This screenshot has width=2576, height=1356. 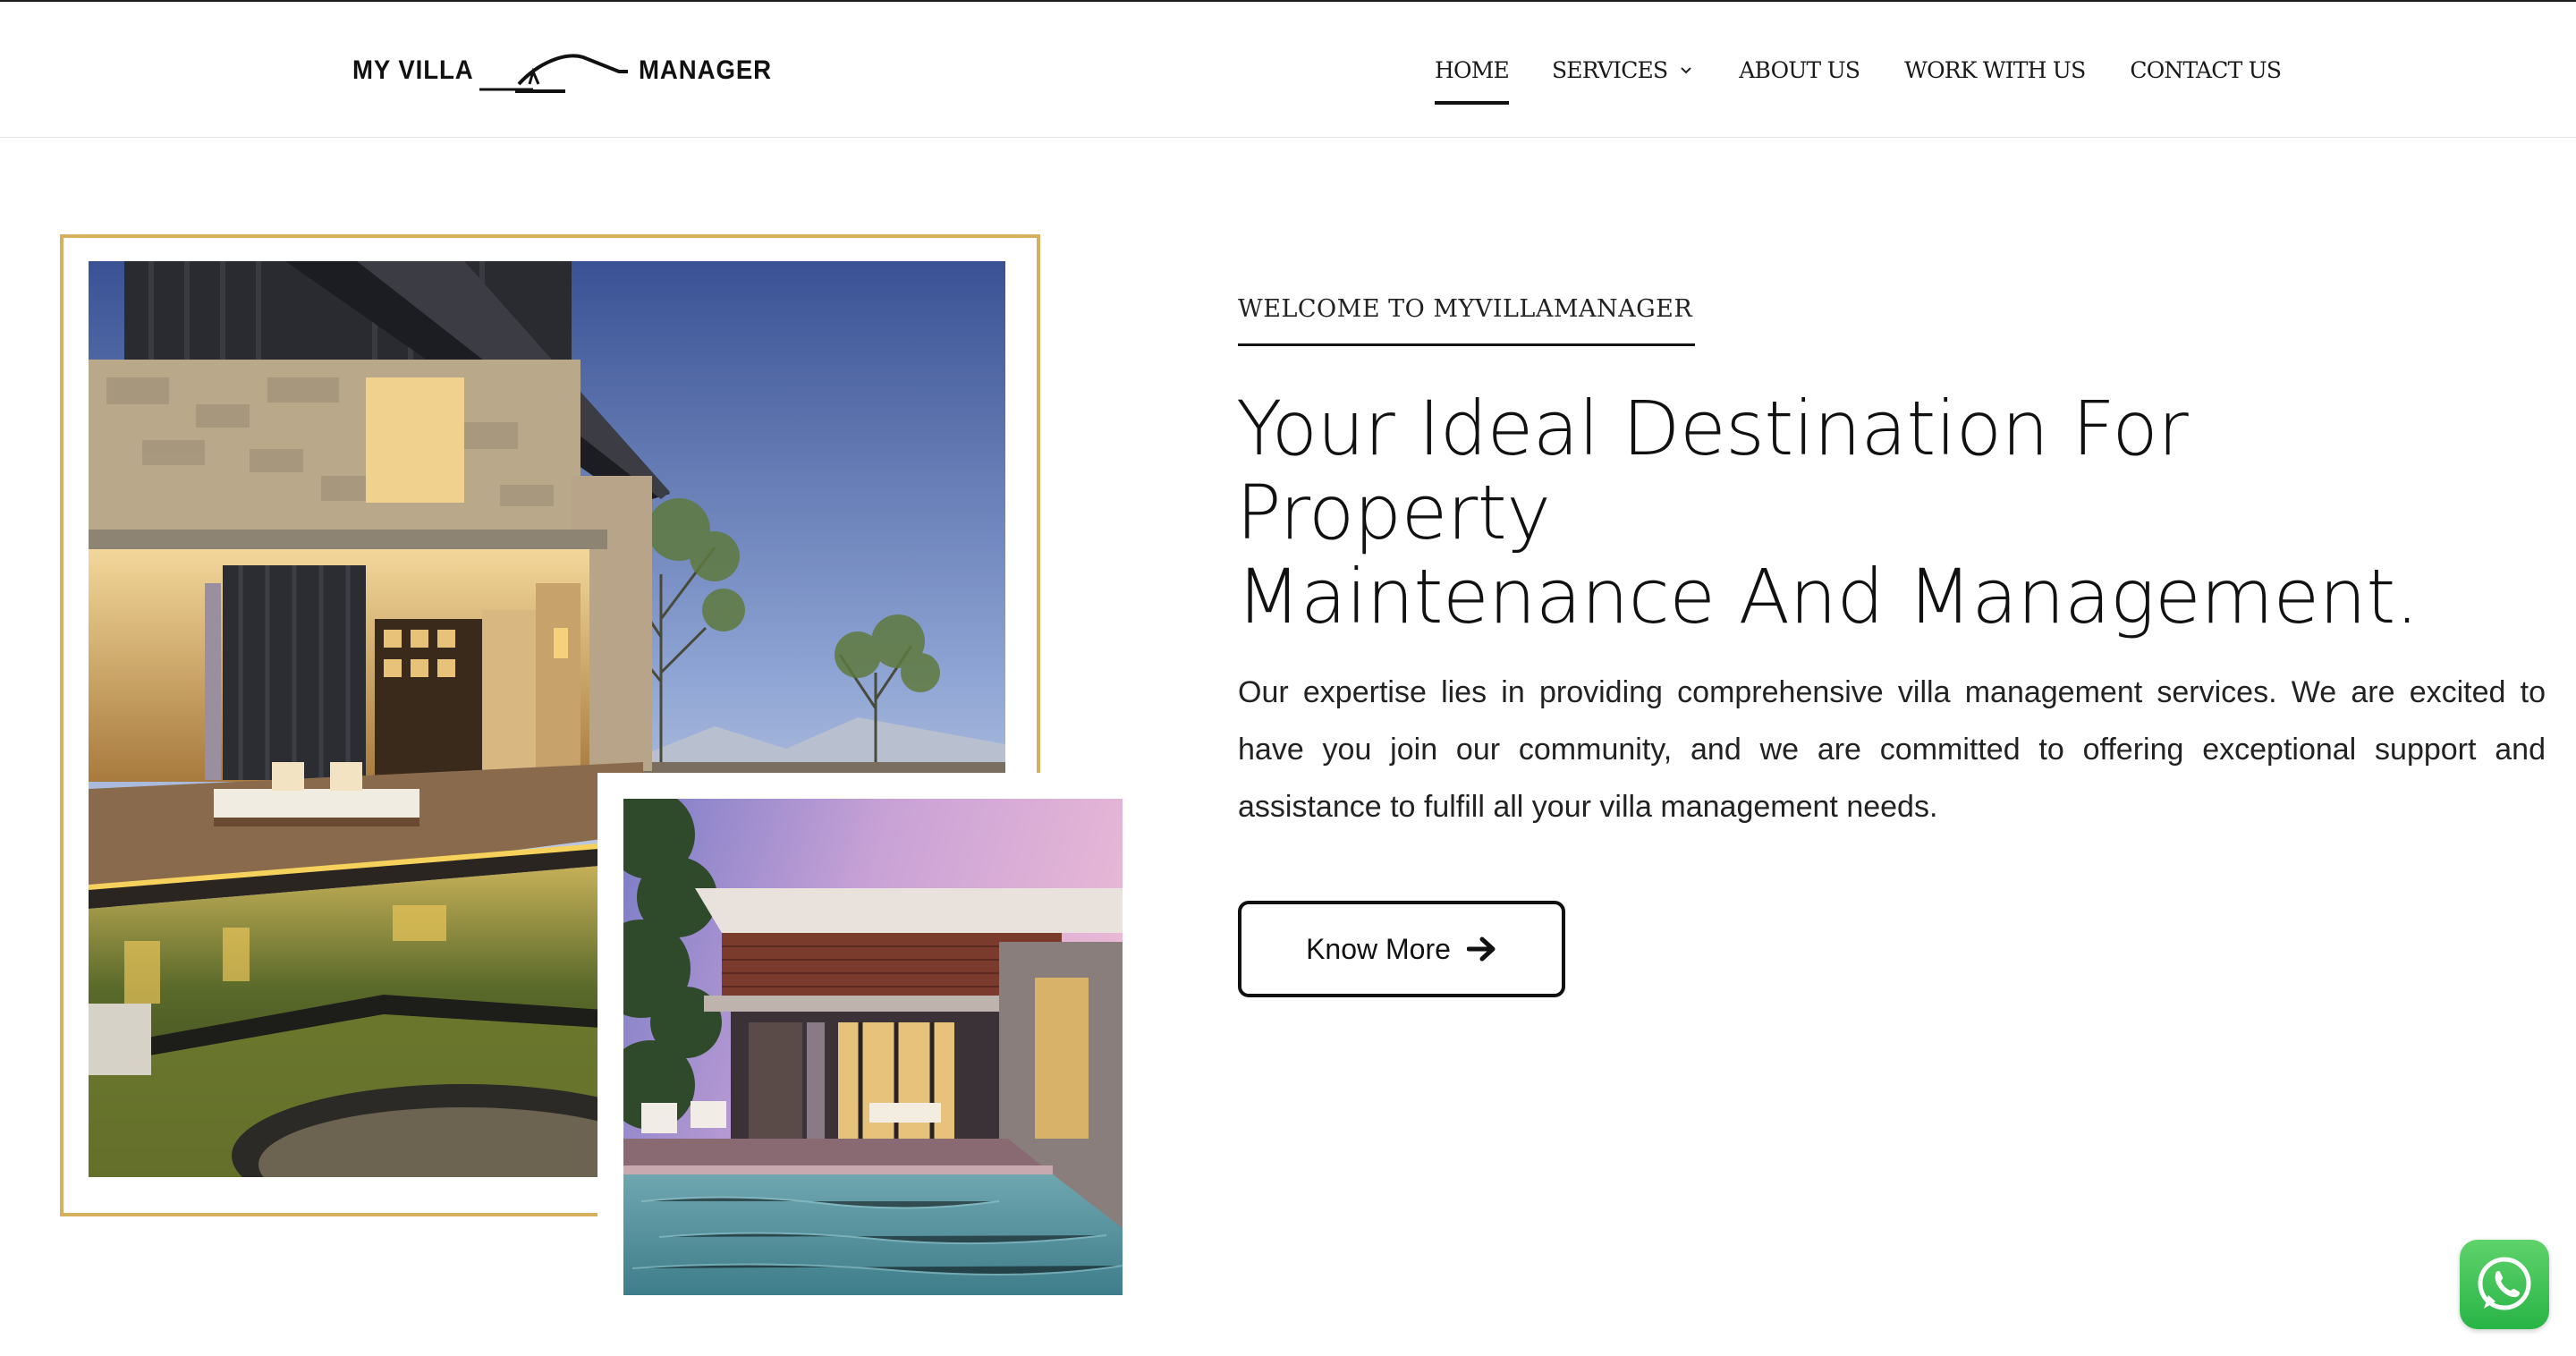 What do you see at coordinates (413, 70) in the screenshot?
I see `logo-text-left: MY VILLA` at bounding box center [413, 70].